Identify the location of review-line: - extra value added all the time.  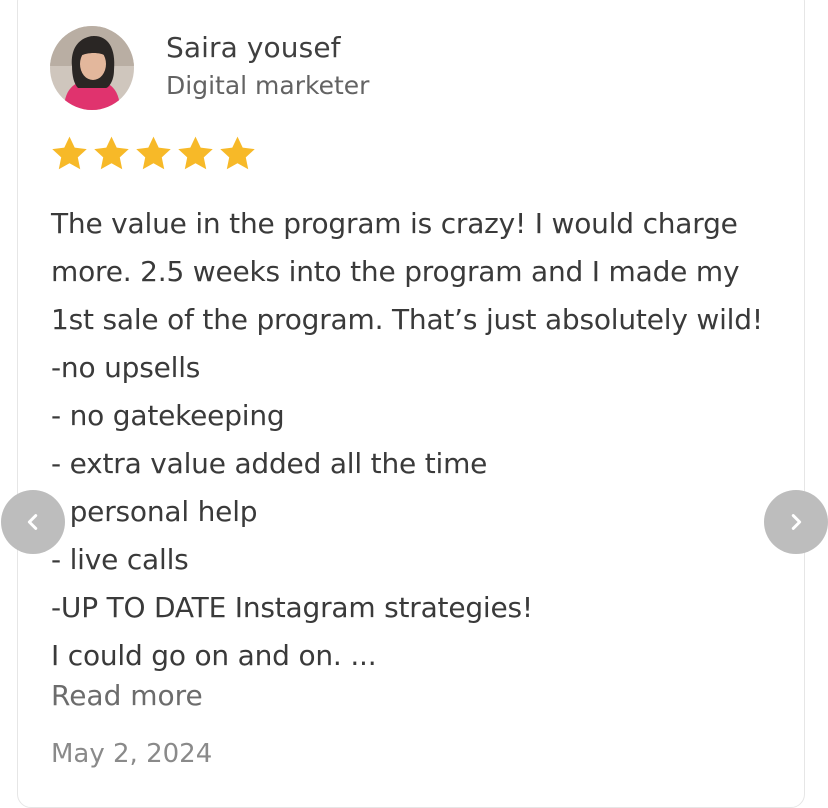
(269, 463).